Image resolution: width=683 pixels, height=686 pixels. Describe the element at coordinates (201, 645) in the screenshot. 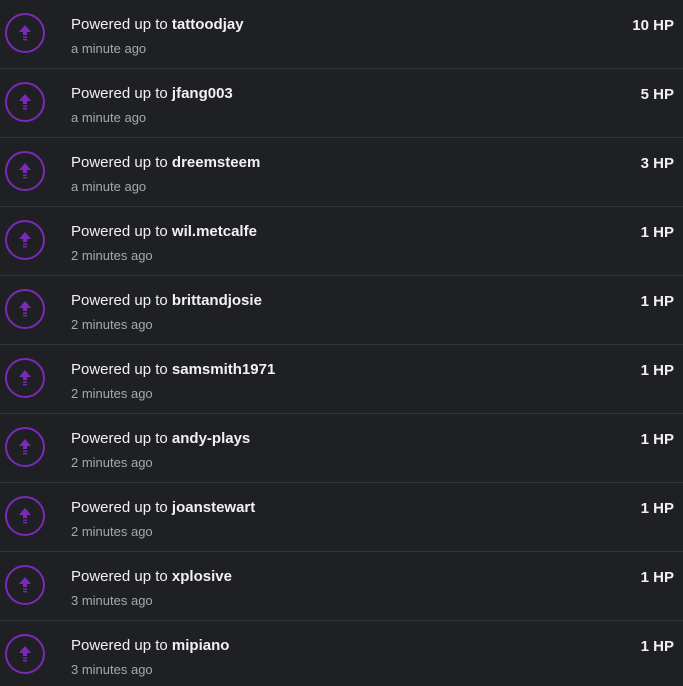

I see `activity-user: mipiano` at that location.